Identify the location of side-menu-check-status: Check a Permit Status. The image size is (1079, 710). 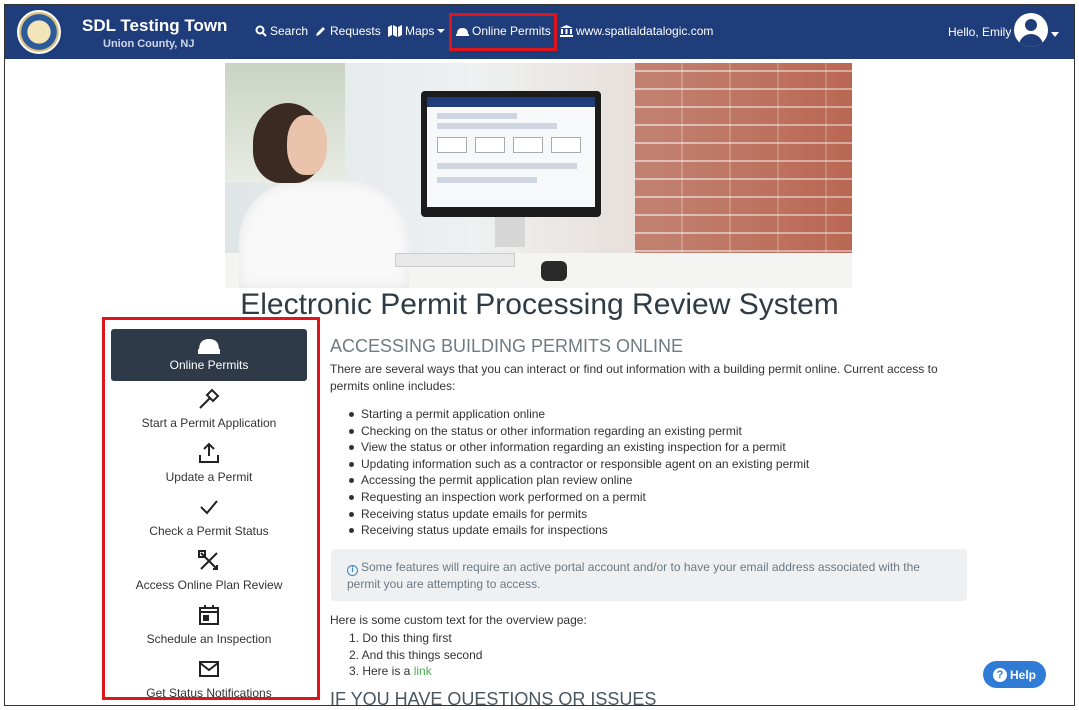
(209, 521).